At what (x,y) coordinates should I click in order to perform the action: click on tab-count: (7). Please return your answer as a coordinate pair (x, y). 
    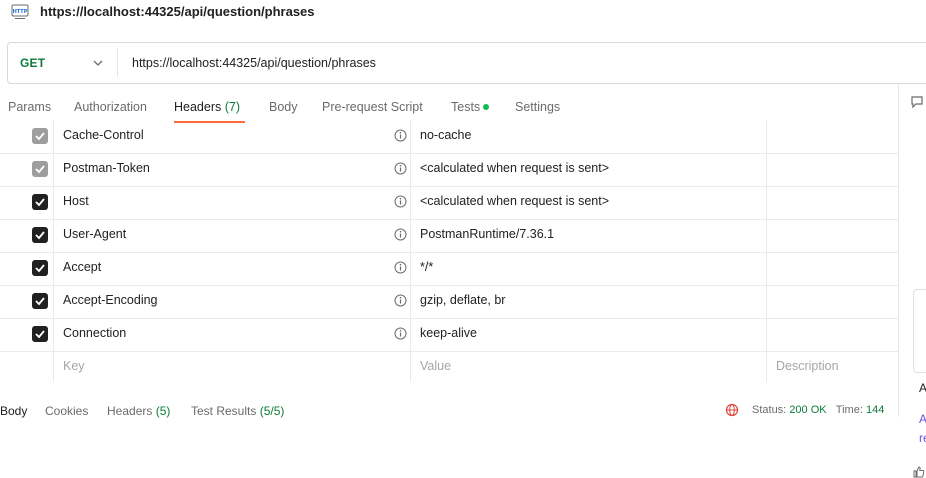
    Looking at the image, I should click on (232, 107).